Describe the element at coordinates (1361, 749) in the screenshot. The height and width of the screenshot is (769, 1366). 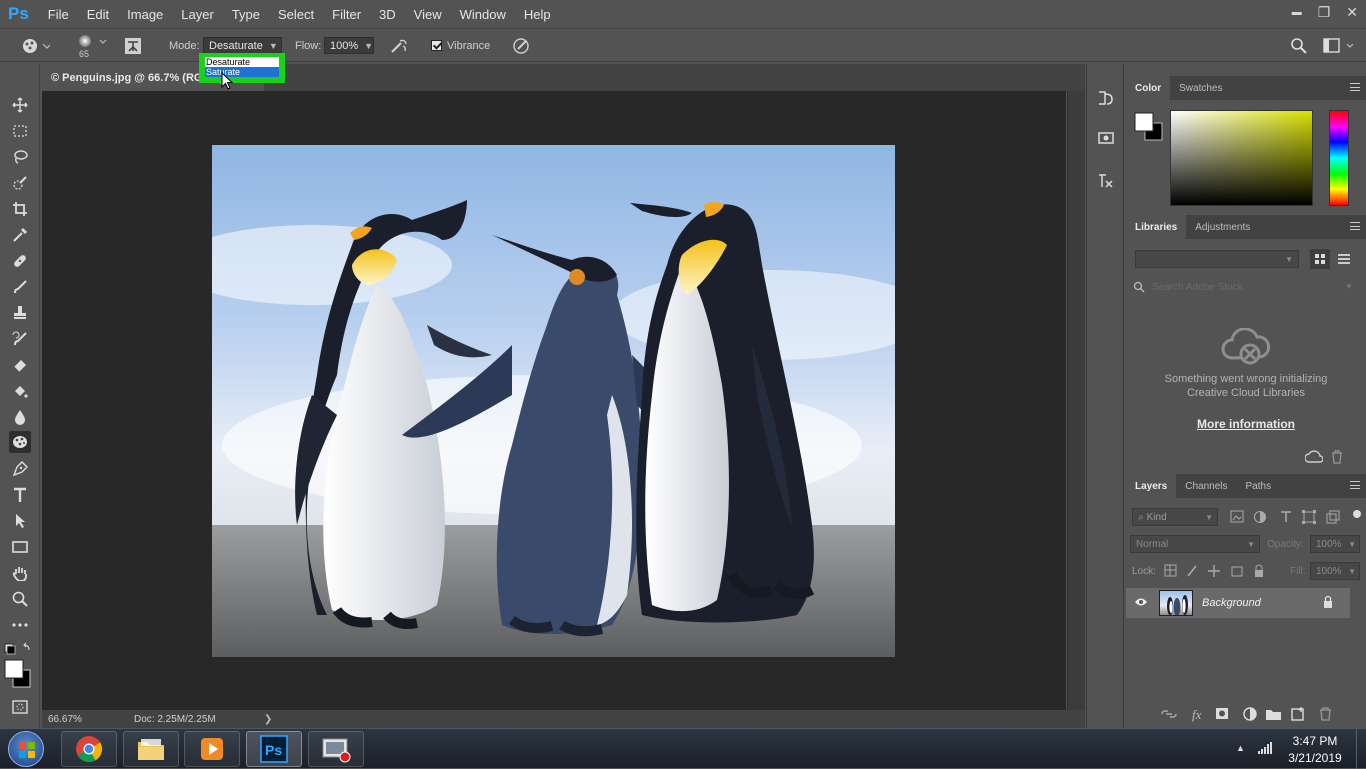
I see `show-desktop-button` at that location.